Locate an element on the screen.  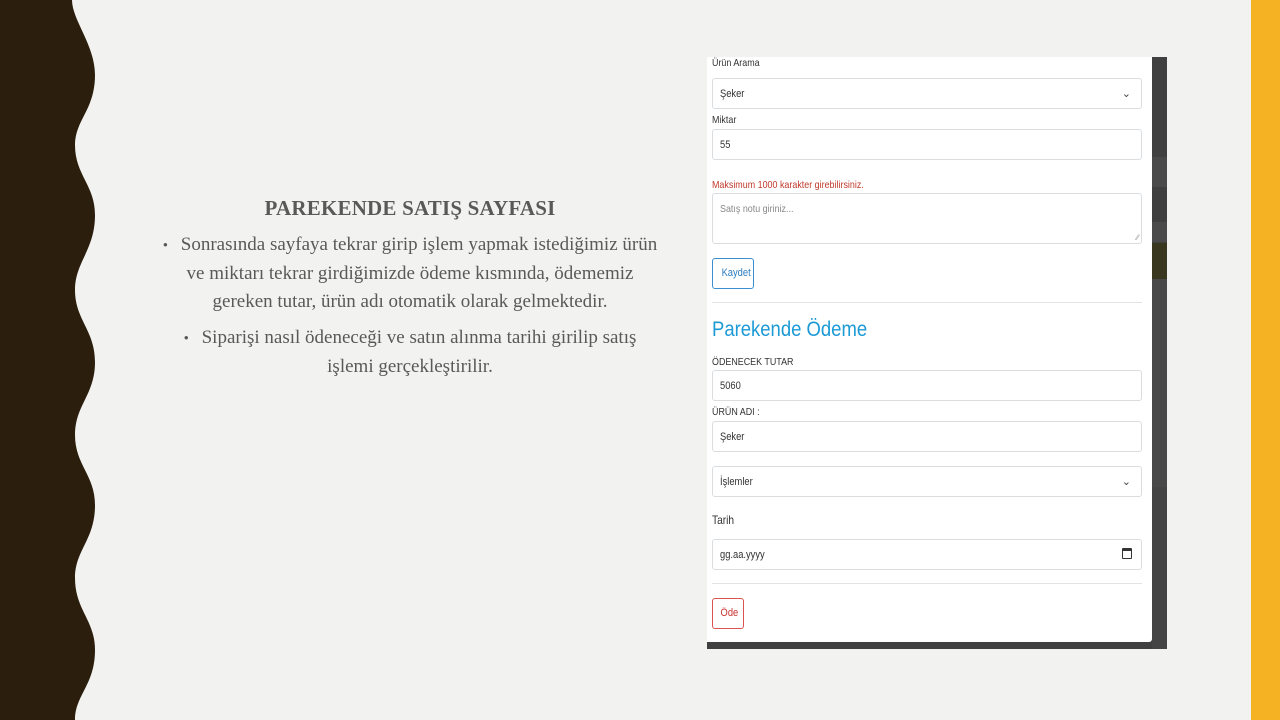
pay-button-label: Öde is located at coordinates (729, 613).